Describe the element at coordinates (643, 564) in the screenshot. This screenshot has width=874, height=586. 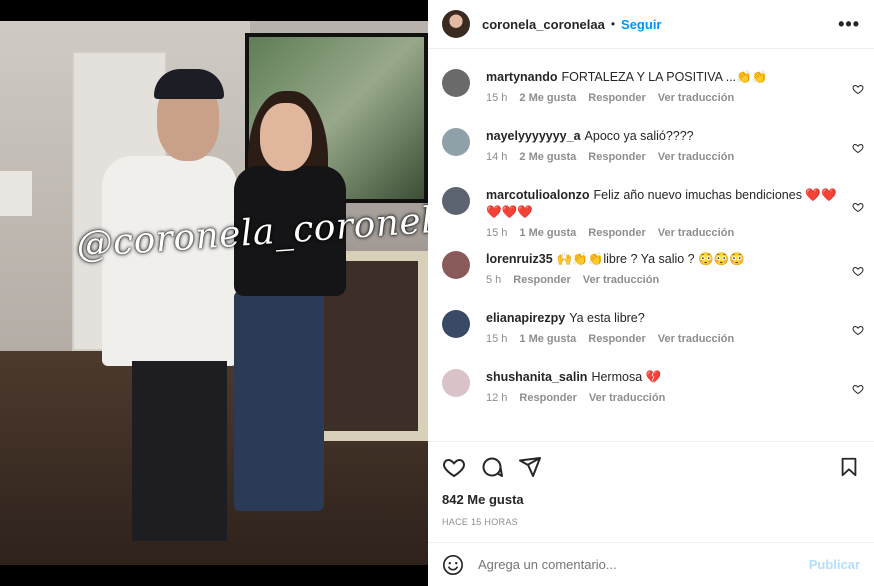
I see `comment-input` at that location.